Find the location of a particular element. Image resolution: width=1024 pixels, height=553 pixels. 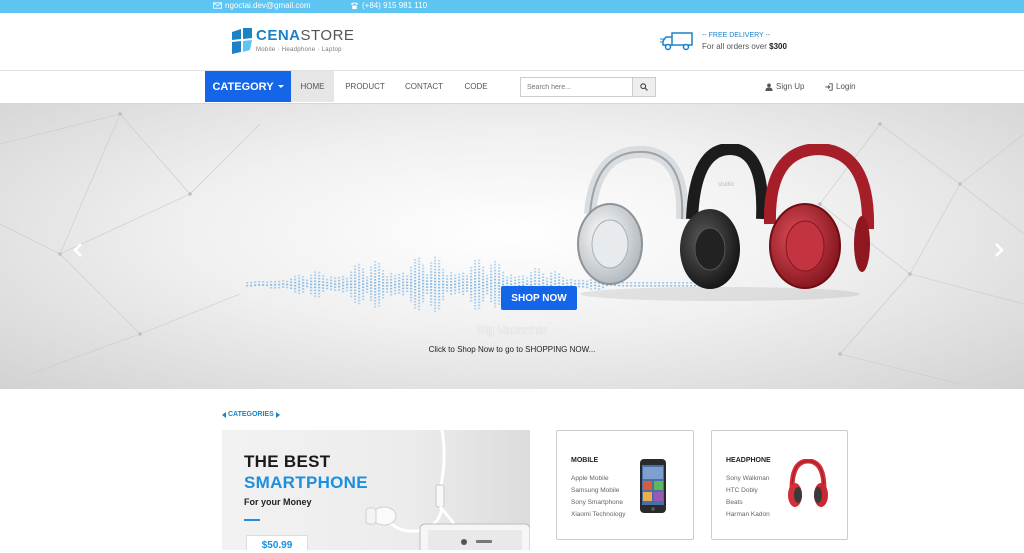

signup-label: Sign Up is located at coordinates (790, 86).